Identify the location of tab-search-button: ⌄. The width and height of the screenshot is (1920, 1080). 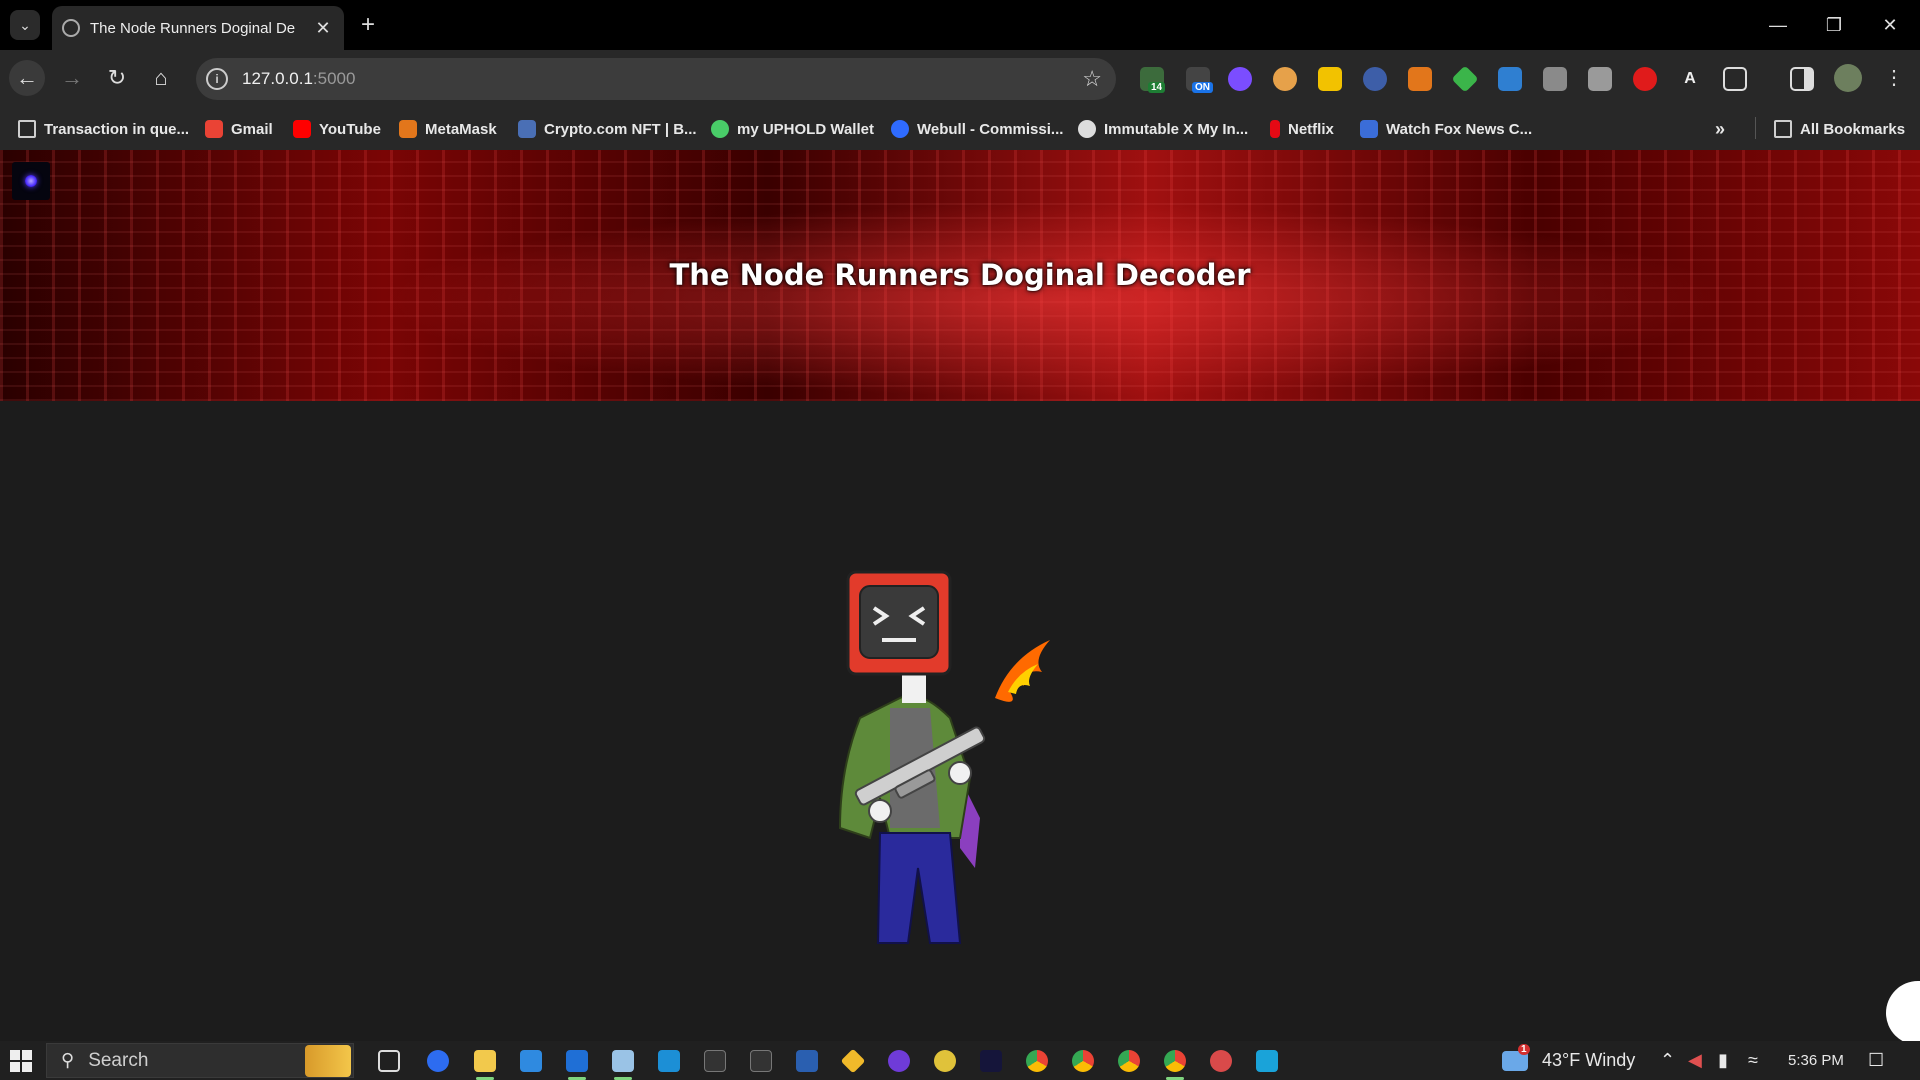
(25, 25).